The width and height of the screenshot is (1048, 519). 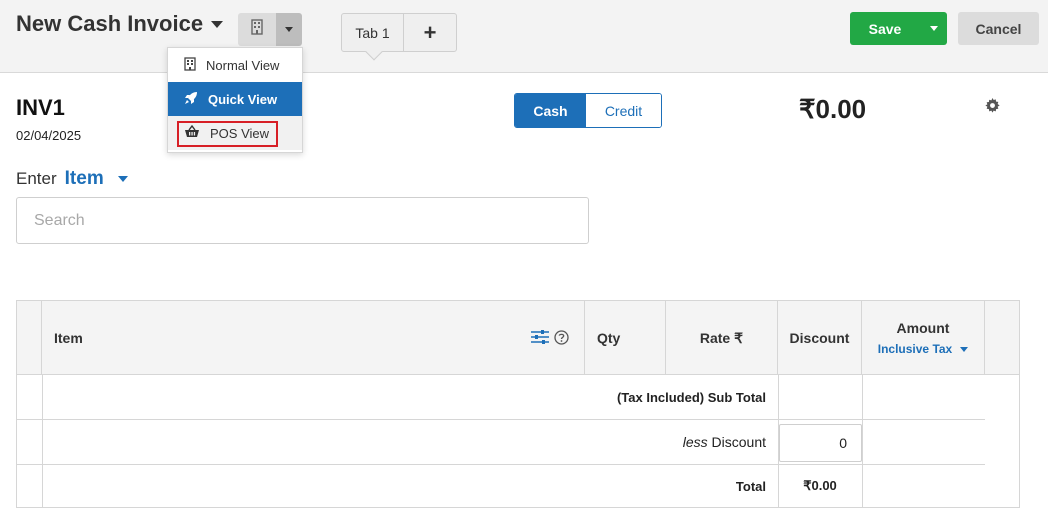 I want to click on top-bar: New Cash Invoice Tab 1 + Save Cancel, so click(x=524, y=36).